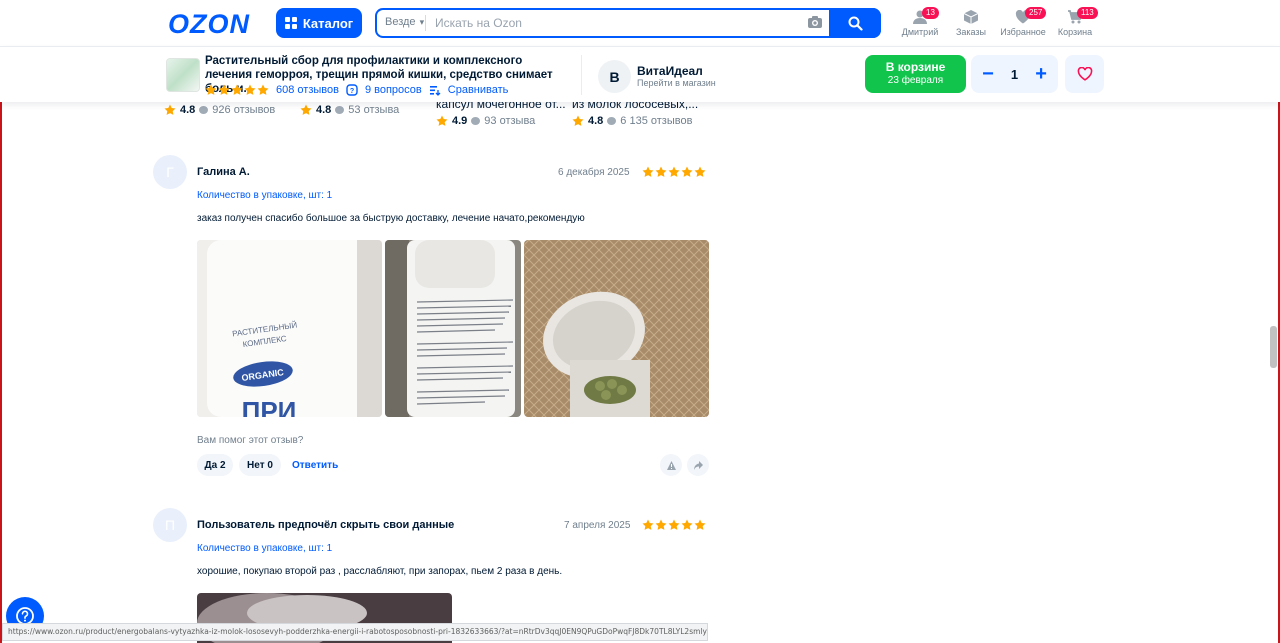 This screenshot has height=643, width=1280. Describe the element at coordinates (1075, 32) in the screenshot. I see `nav-cart-label: Корзина` at that location.